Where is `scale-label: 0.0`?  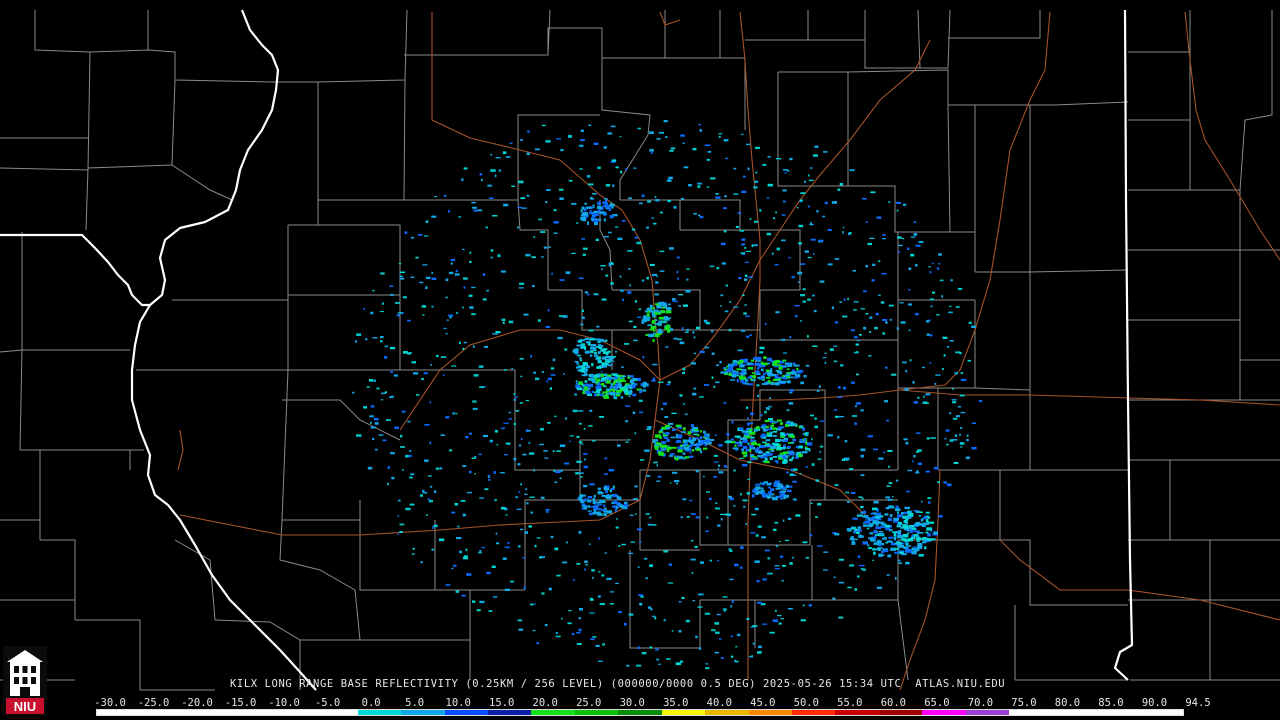
scale-label: 0.0 is located at coordinates (371, 703).